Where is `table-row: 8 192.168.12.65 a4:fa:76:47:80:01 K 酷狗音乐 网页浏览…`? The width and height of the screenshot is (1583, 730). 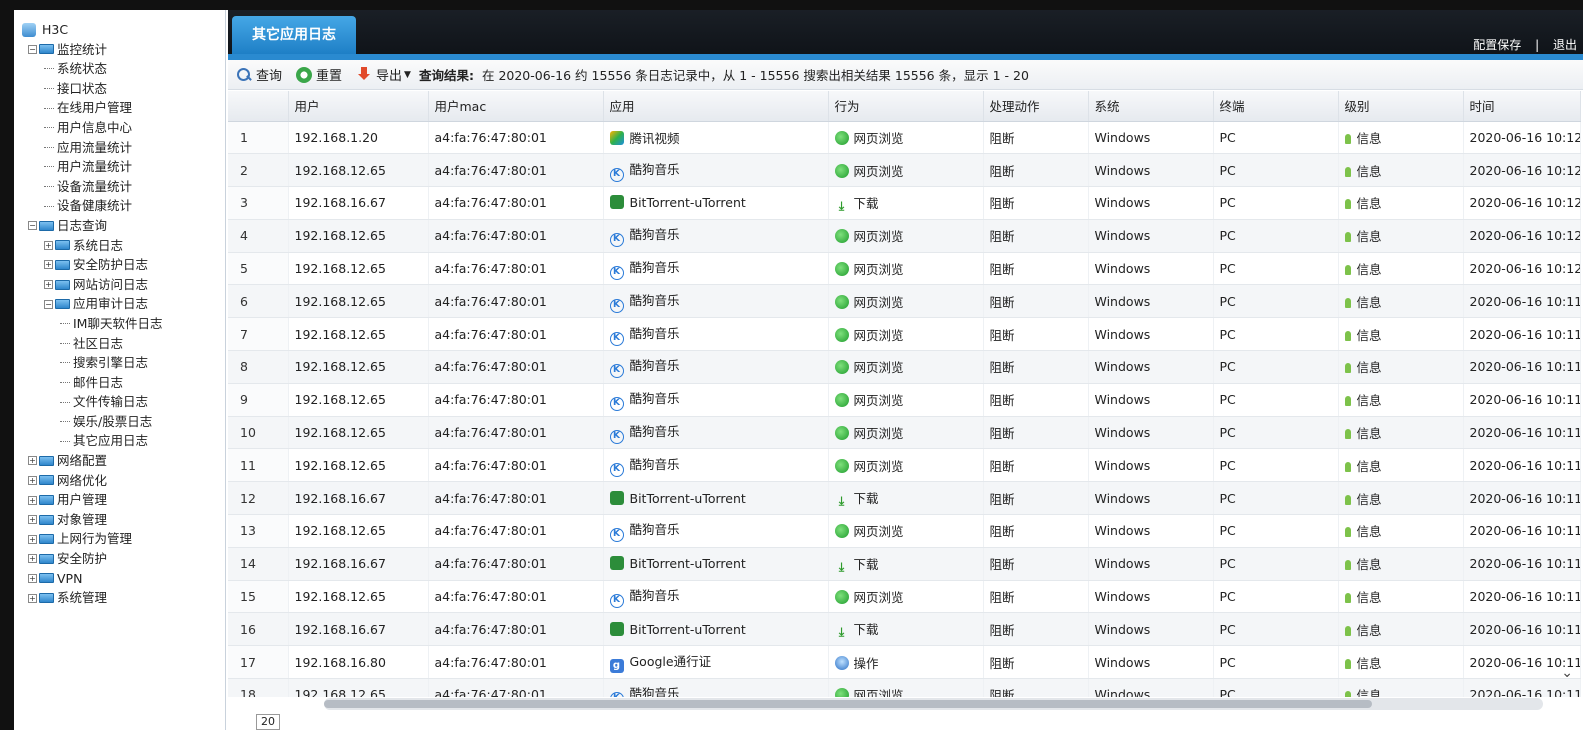 table-row: 8 192.168.12.65 a4:fa:76:47:80:01 K 酷狗音乐 网页浏览… is located at coordinates (904, 367).